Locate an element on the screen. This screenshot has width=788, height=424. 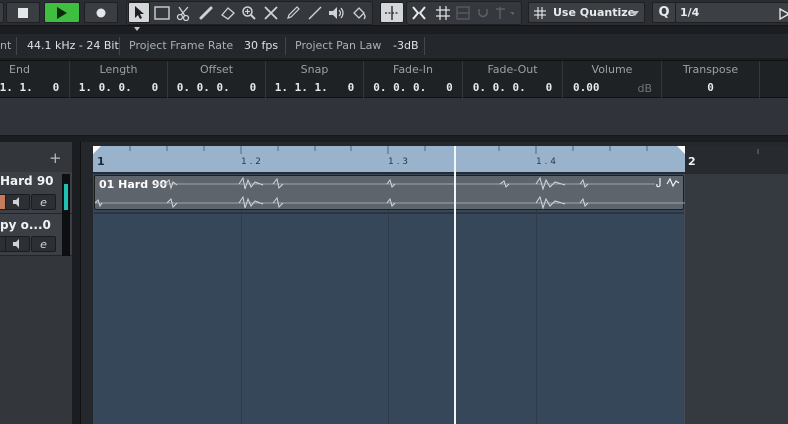
auto-scroll-button is located at coordinates (392, 12).